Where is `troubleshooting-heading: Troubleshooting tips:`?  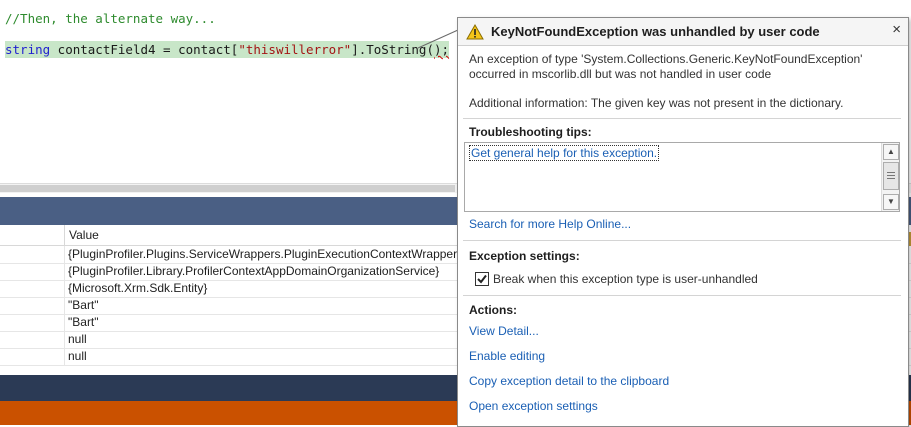
troubleshooting-heading: Troubleshooting tips: is located at coordinates (530, 132).